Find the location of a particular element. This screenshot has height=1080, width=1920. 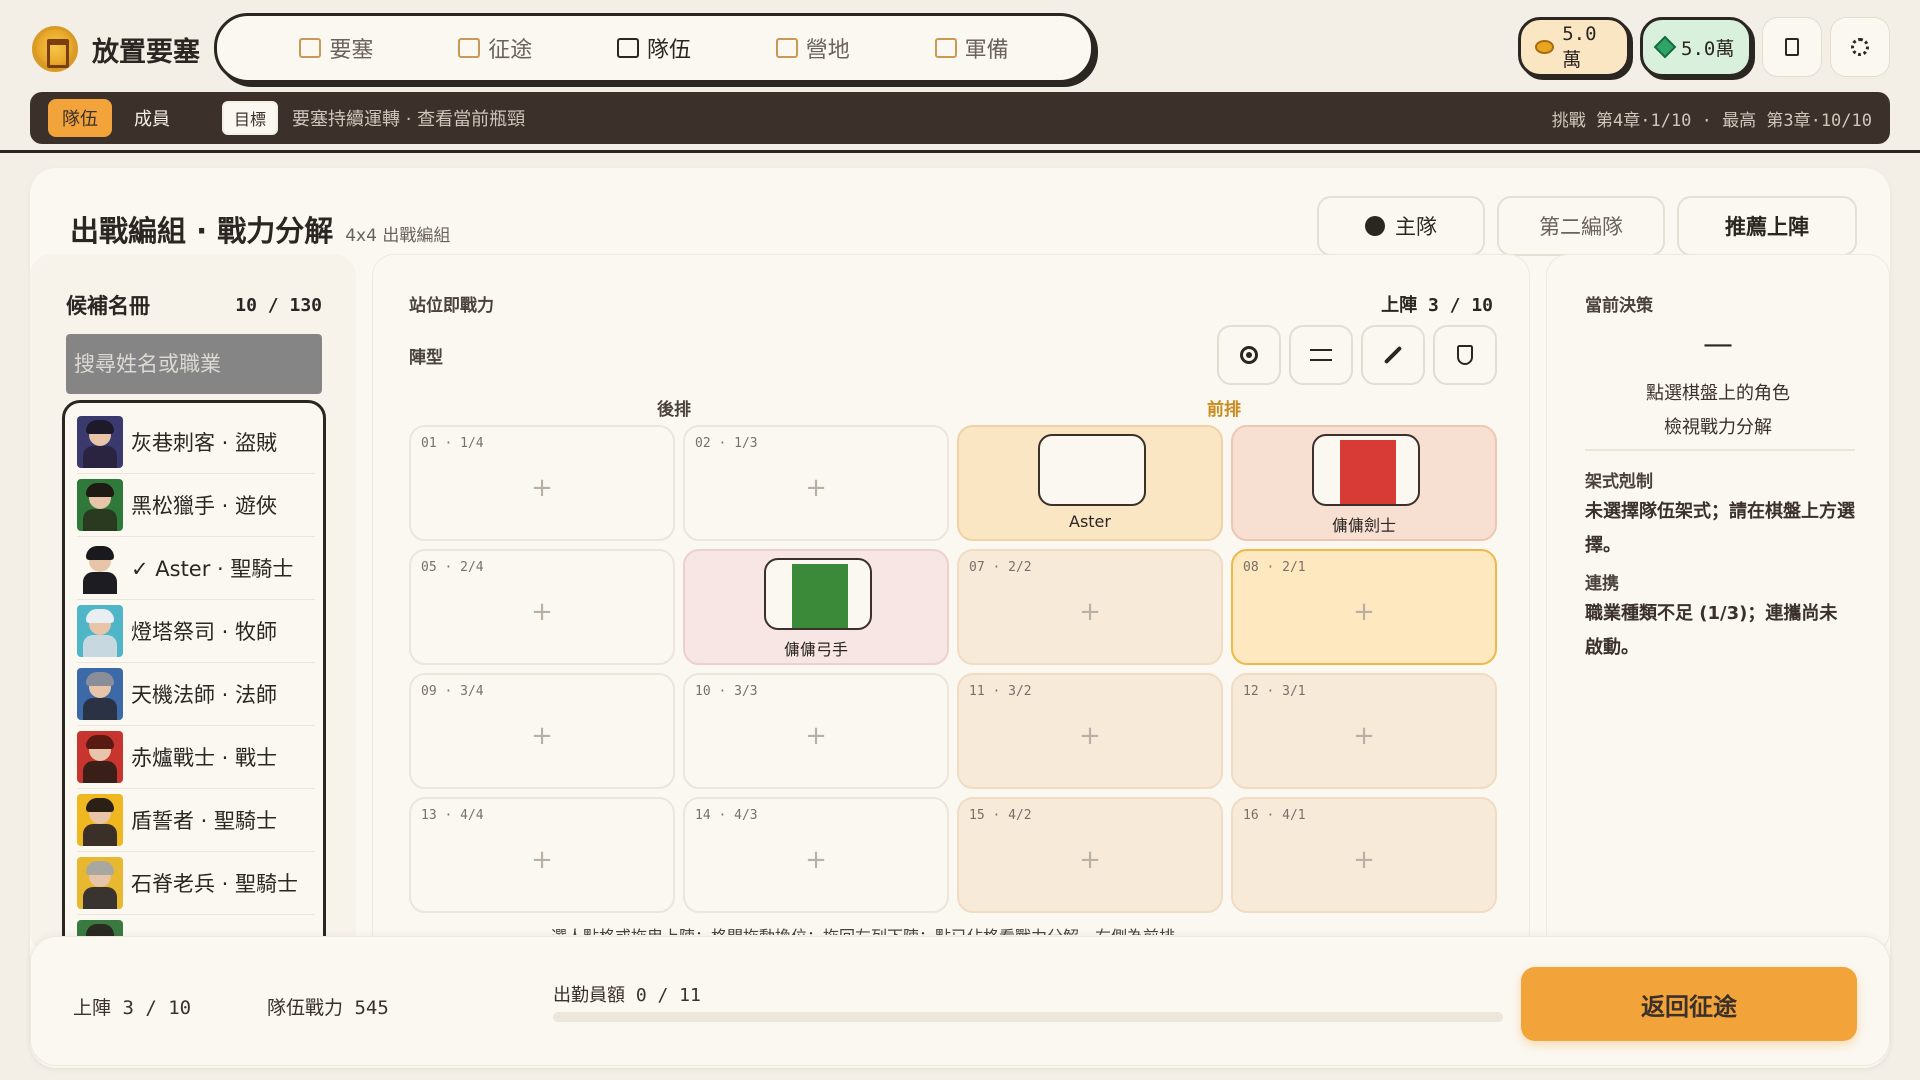

cell-id: 14 · 4/3 is located at coordinates (726, 815).